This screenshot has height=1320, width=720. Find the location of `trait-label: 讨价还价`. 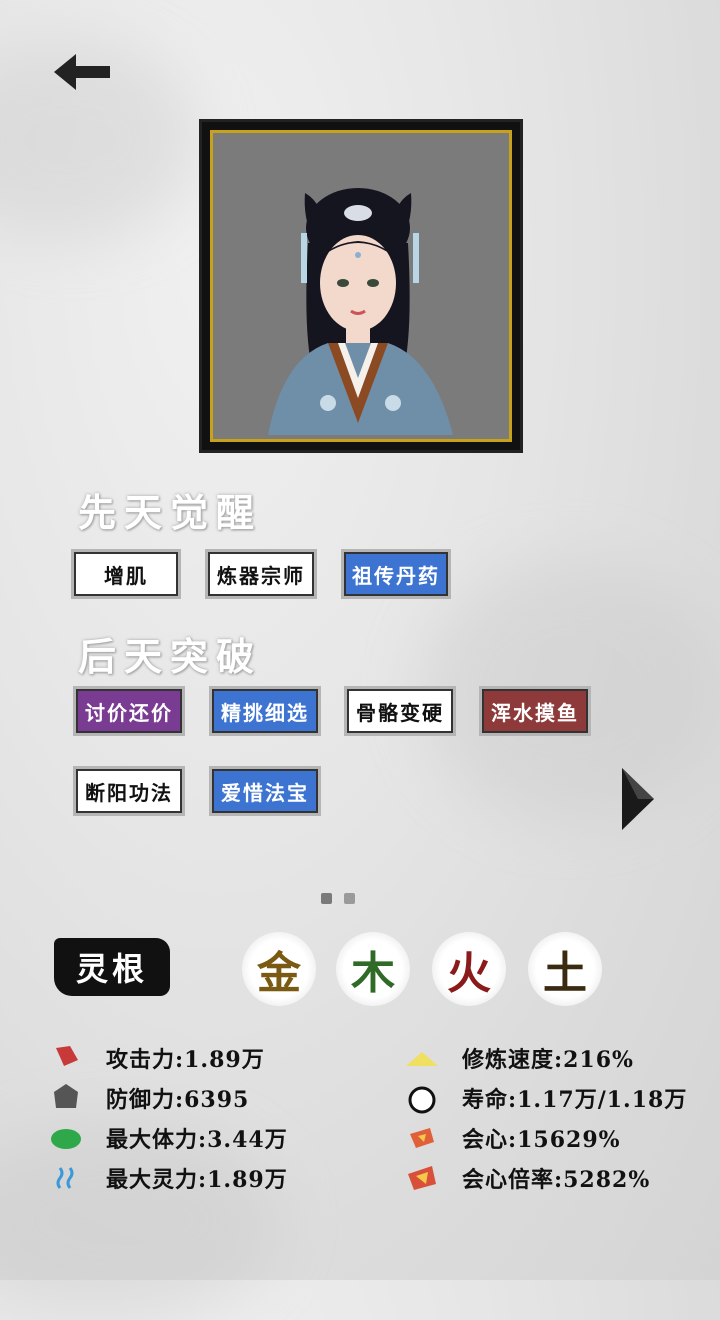

trait-label: 讨价还价 is located at coordinates (129, 712).